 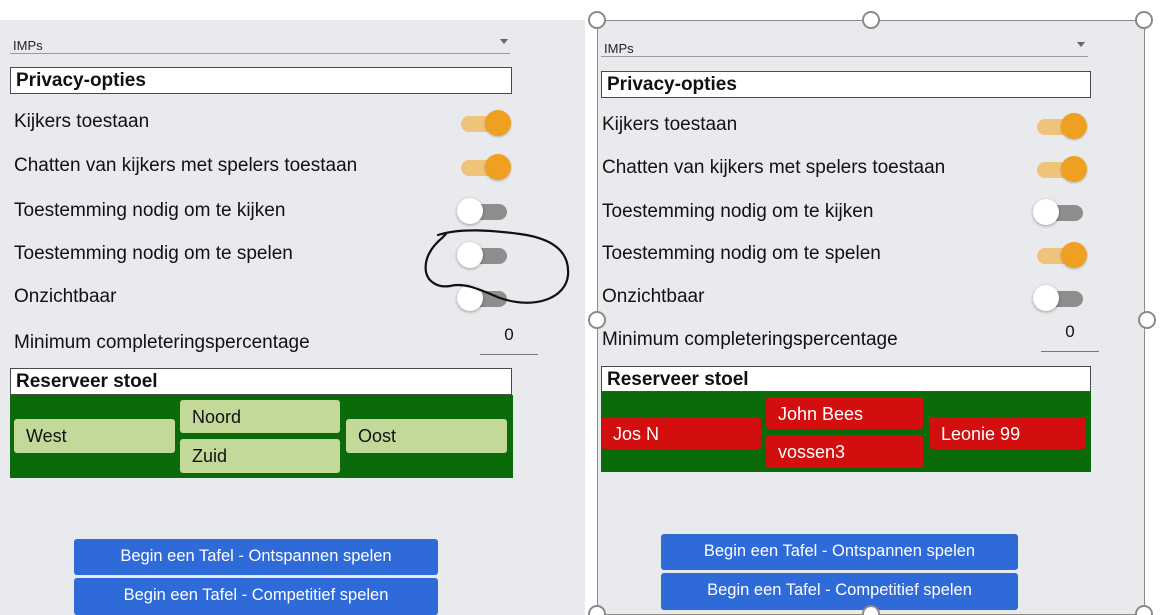 What do you see at coordinates (1144, 20) in the screenshot?
I see `resize-handle-top-right` at bounding box center [1144, 20].